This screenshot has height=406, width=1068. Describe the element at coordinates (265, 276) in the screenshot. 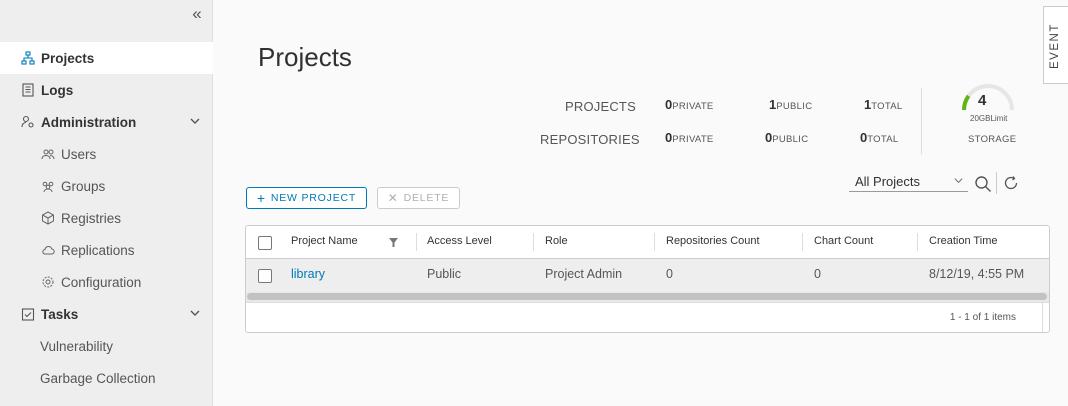

I see `row-checkbox` at that location.